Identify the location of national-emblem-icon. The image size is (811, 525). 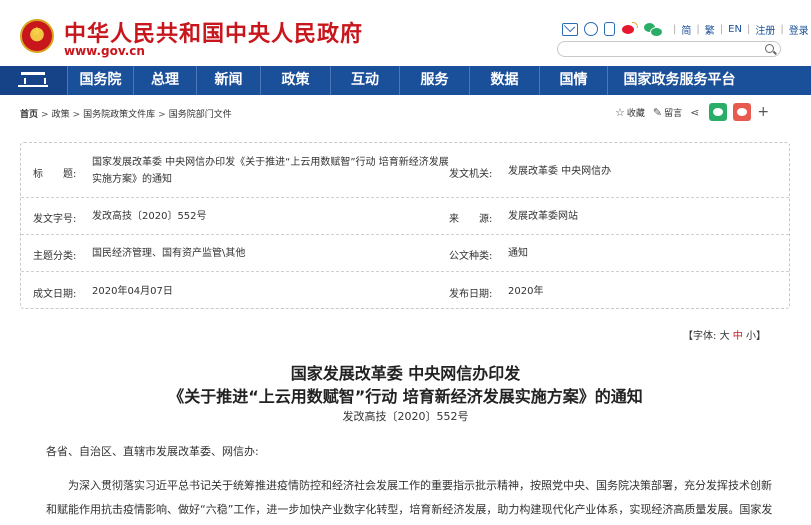
(37, 36).